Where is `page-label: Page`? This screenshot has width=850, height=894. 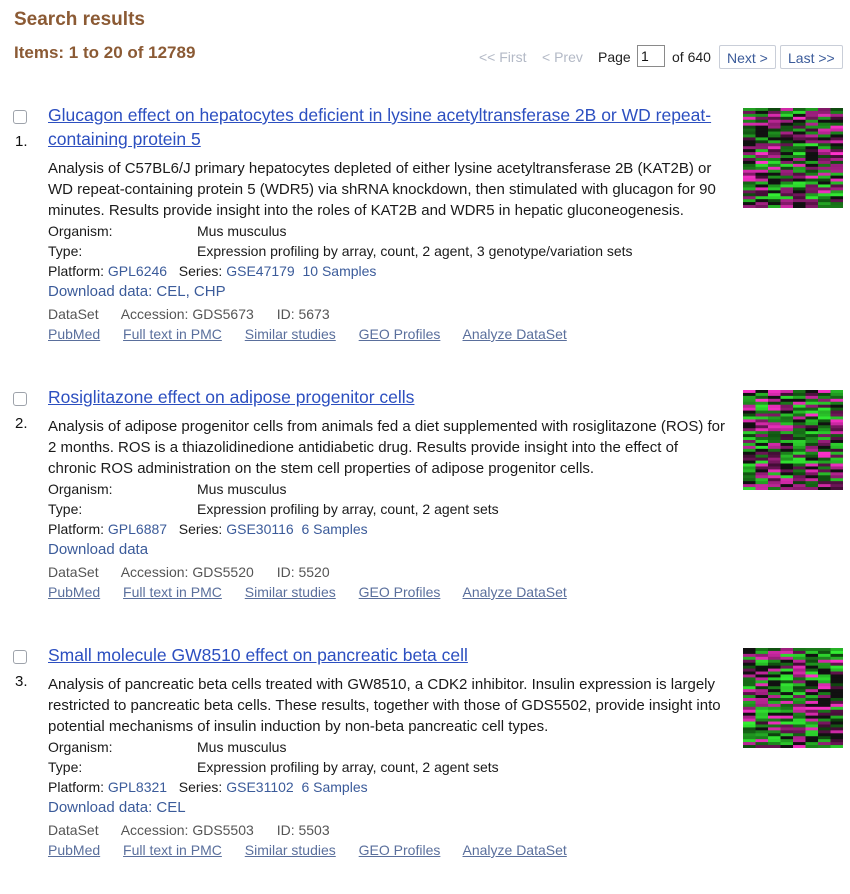 page-label: Page is located at coordinates (614, 57).